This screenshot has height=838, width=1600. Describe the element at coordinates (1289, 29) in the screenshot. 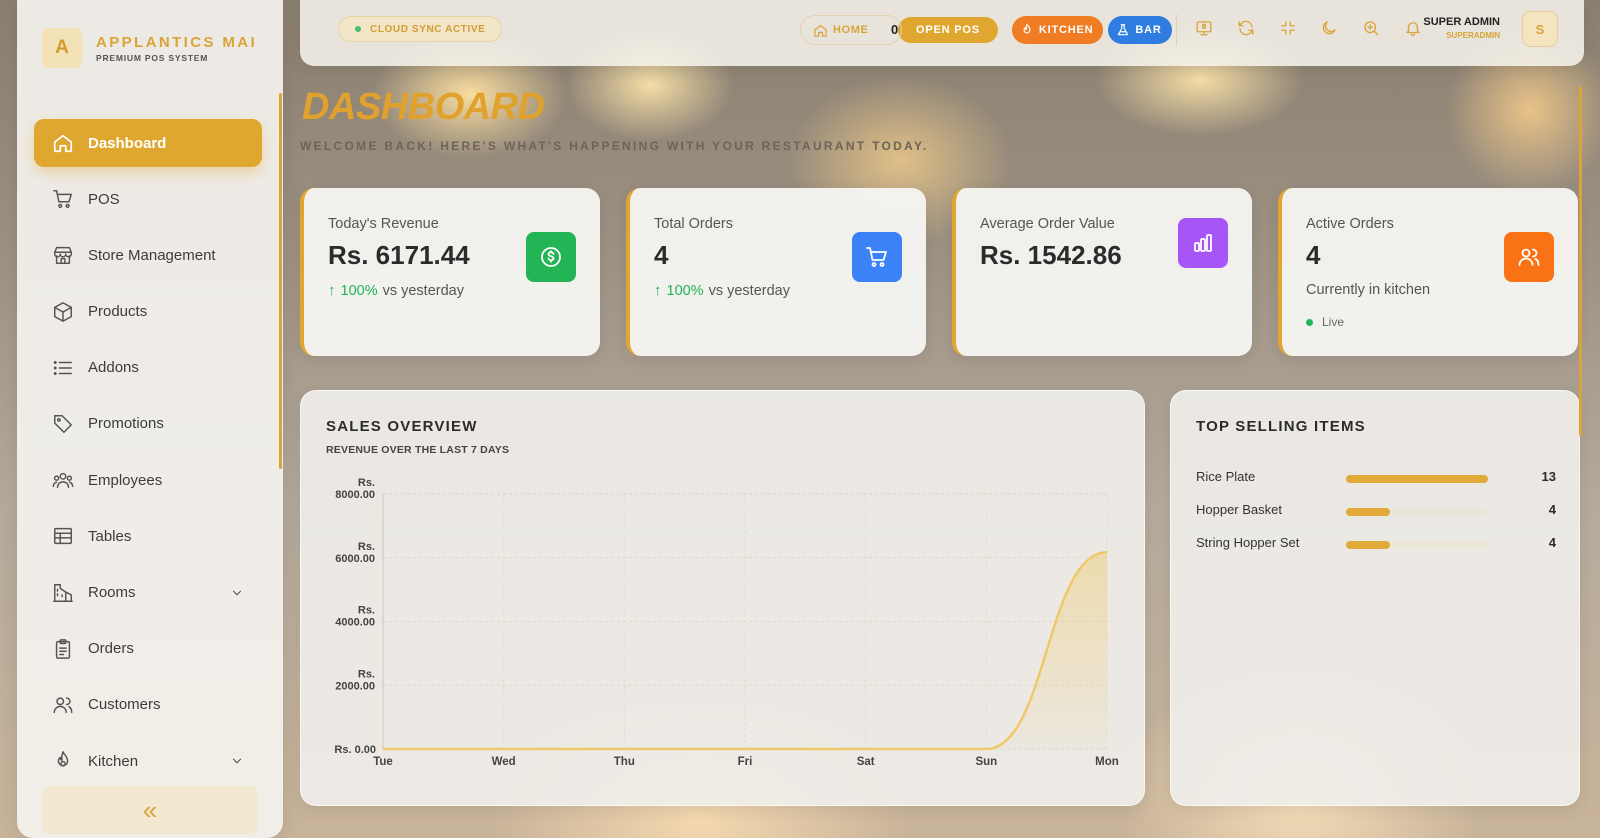

I see `fullscreen-icon` at that location.